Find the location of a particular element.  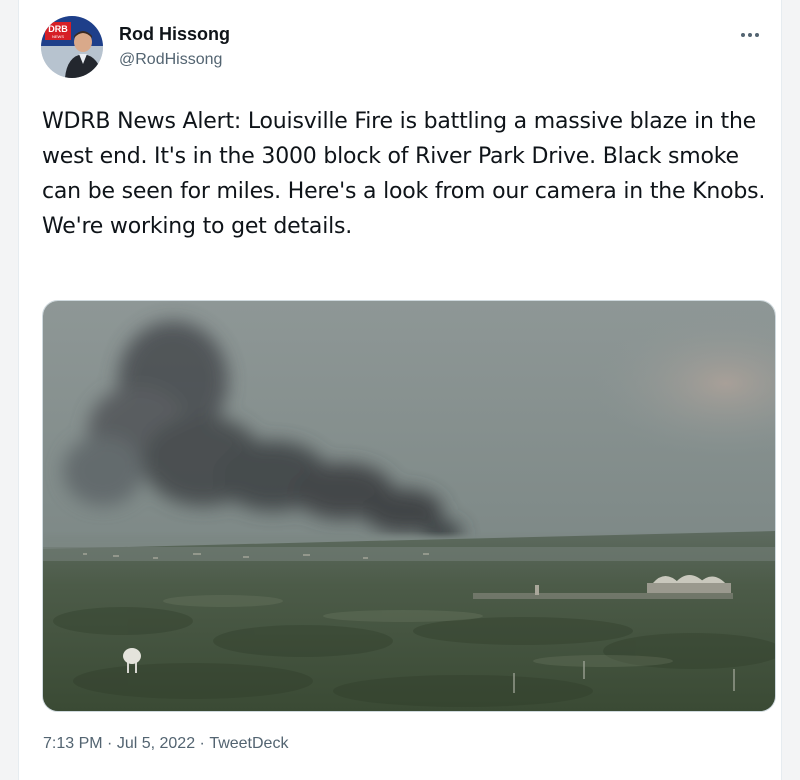

avatar-logo-subtext: NEWS is located at coordinates (58, 36).